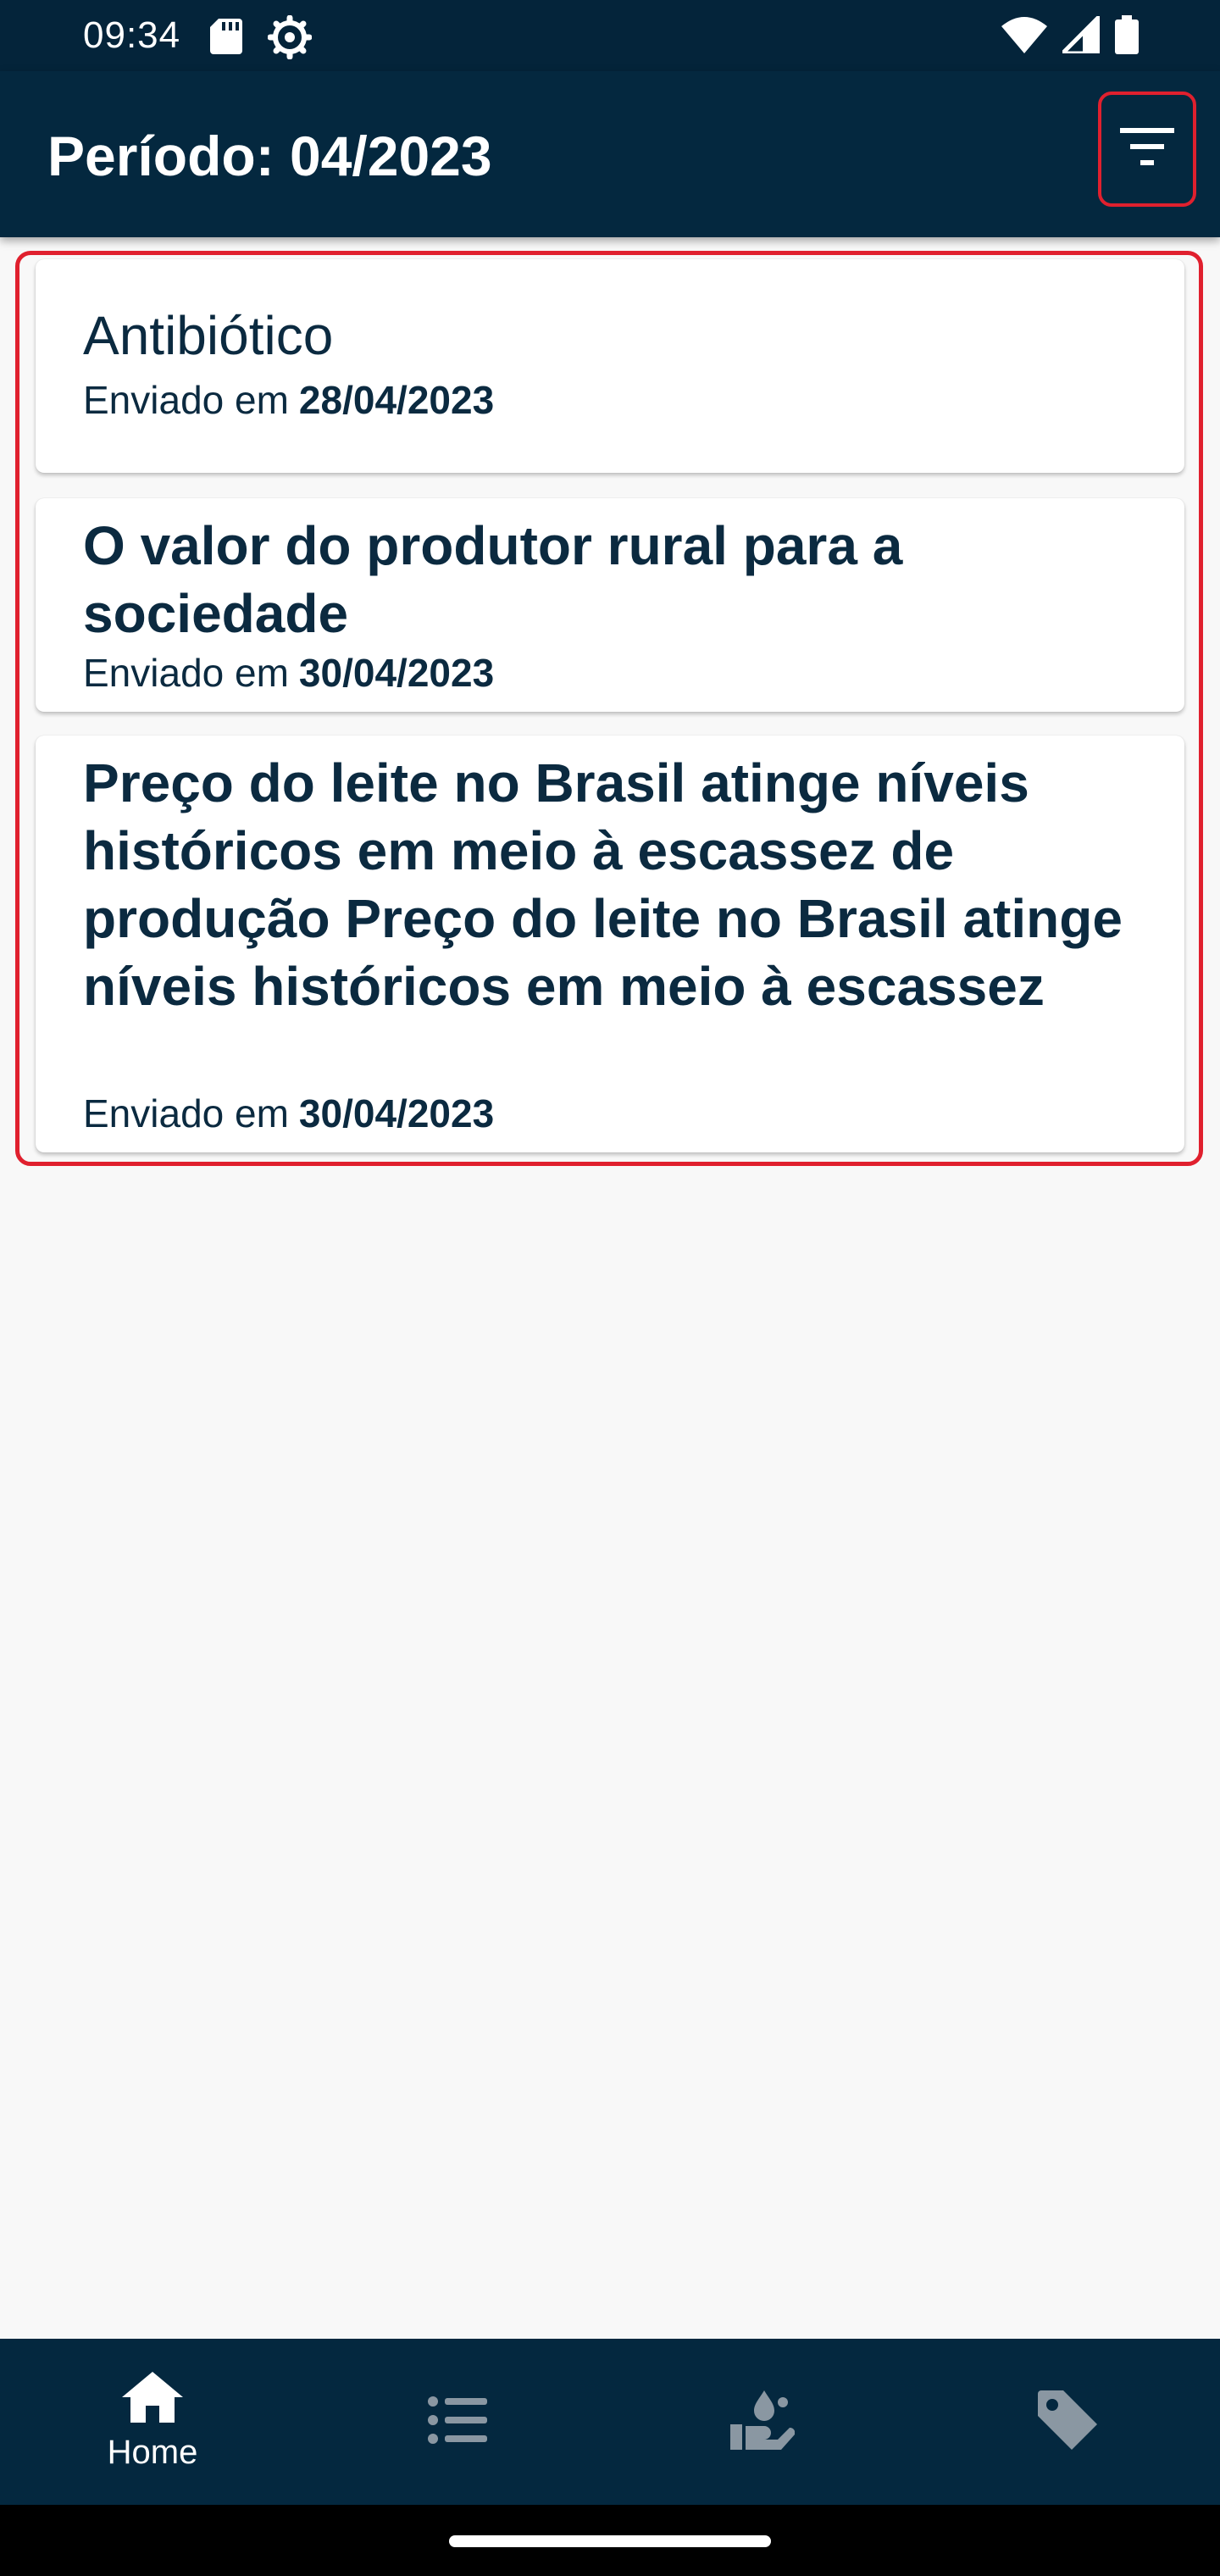 The image size is (1220, 2576). Describe the element at coordinates (152, 2452) in the screenshot. I see `nav-home-label: Home` at that location.